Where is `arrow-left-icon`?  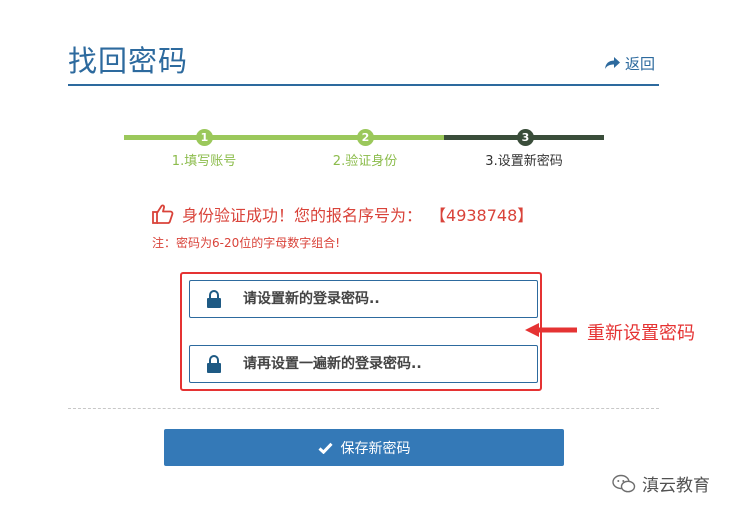
arrow-left-icon is located at coordinates (551, 330).